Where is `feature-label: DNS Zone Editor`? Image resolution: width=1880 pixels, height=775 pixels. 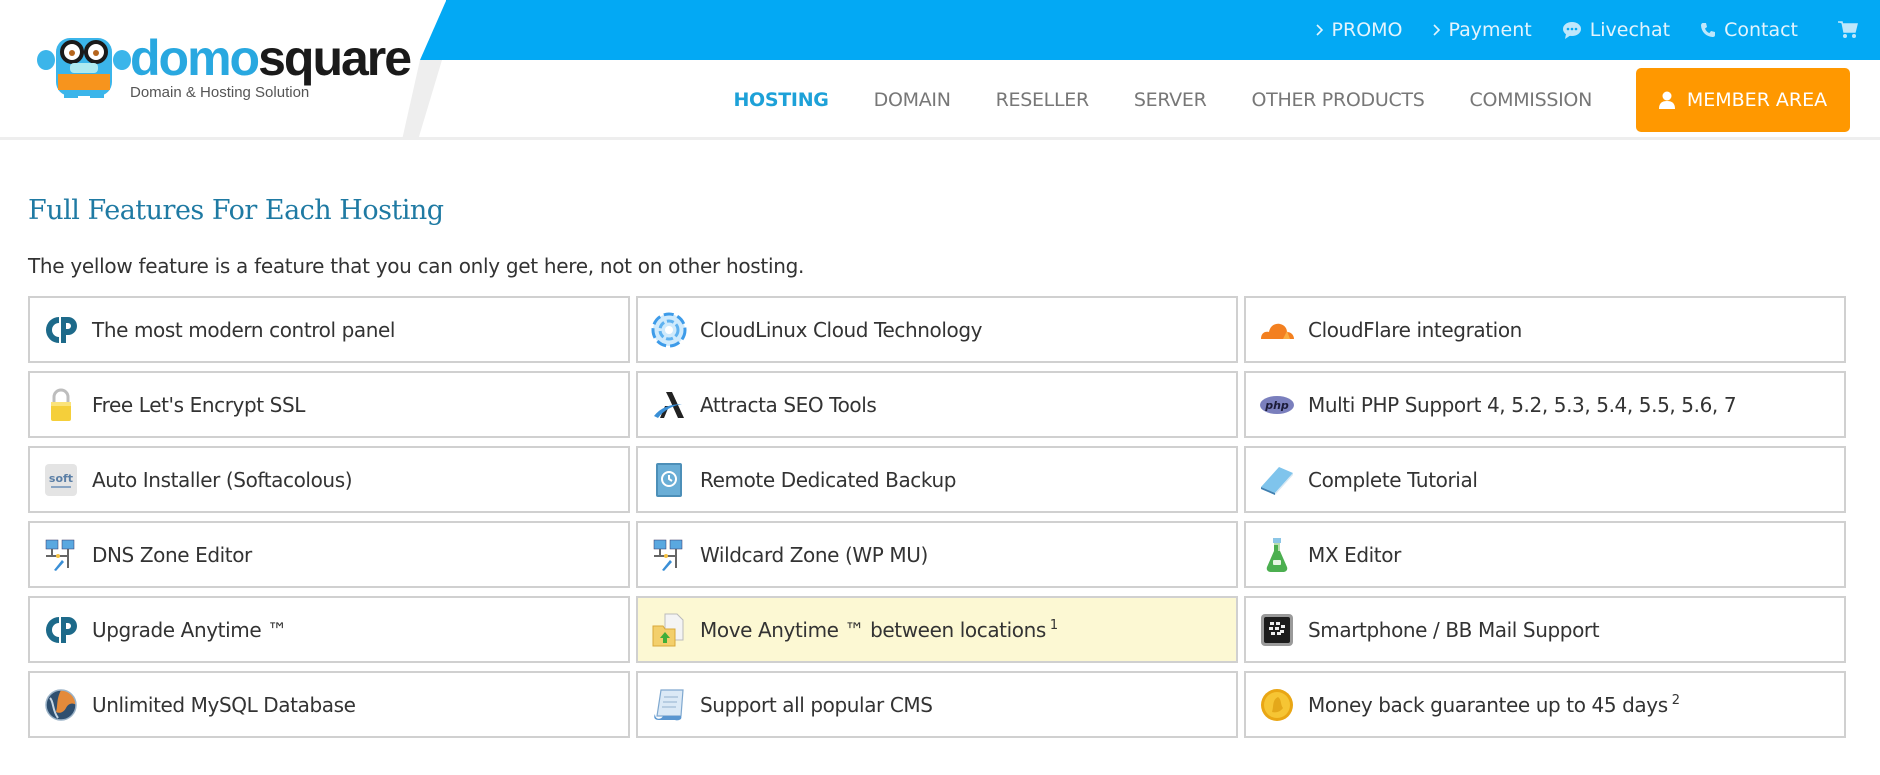
feature-label: DNS Zone Editor is located at coordinates (172, 554).